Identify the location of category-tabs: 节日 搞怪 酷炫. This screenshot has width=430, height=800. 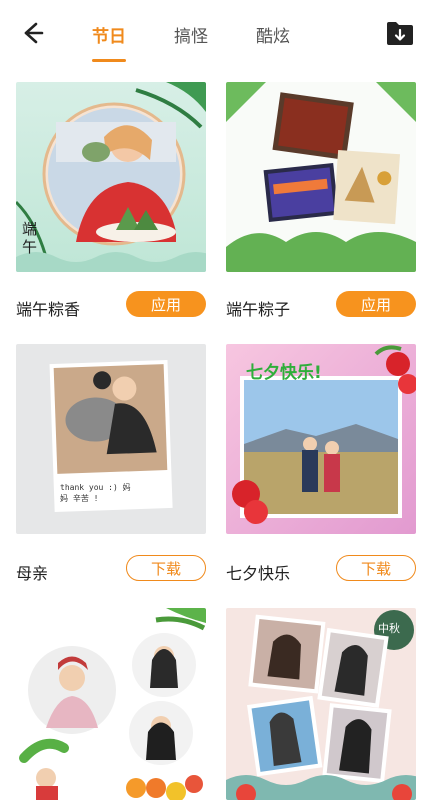
(191, 34).